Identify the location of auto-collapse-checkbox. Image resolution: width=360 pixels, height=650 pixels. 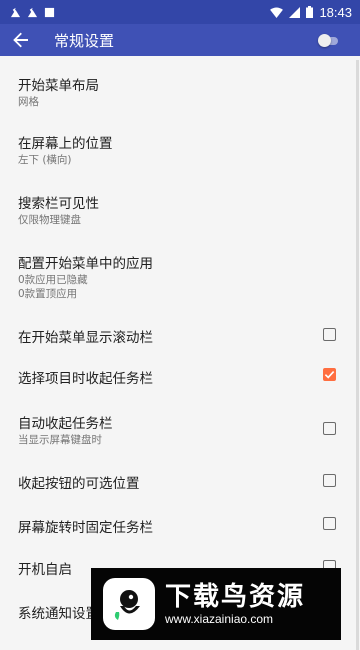
(329, 428).